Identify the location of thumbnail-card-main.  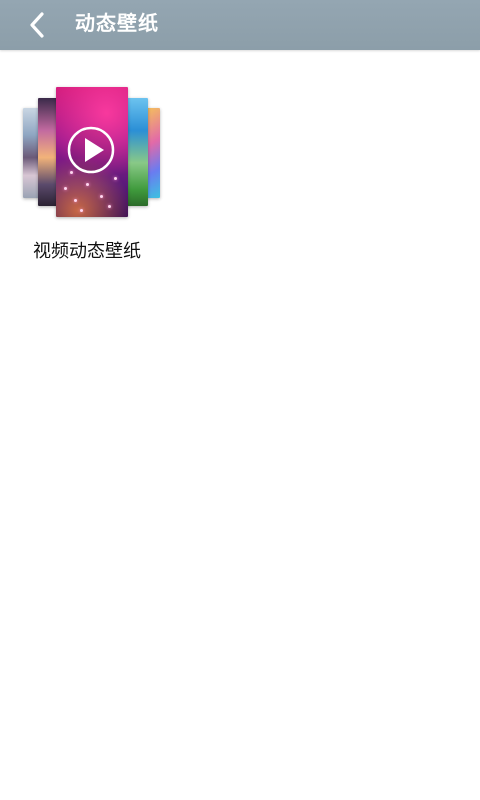
(92, 152).